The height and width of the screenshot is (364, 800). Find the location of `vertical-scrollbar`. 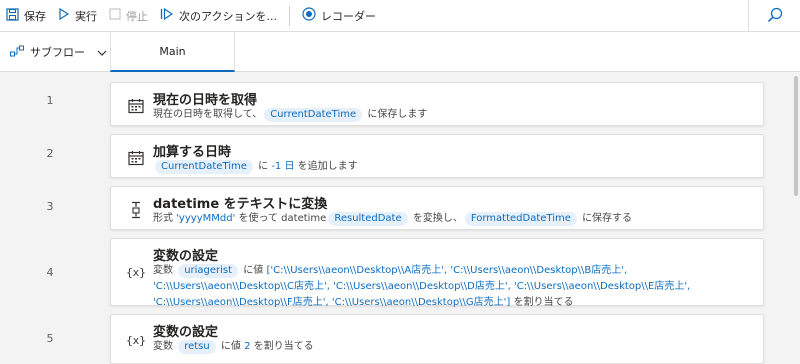

vertical-scrollbar is located at coordinates (795, 214).